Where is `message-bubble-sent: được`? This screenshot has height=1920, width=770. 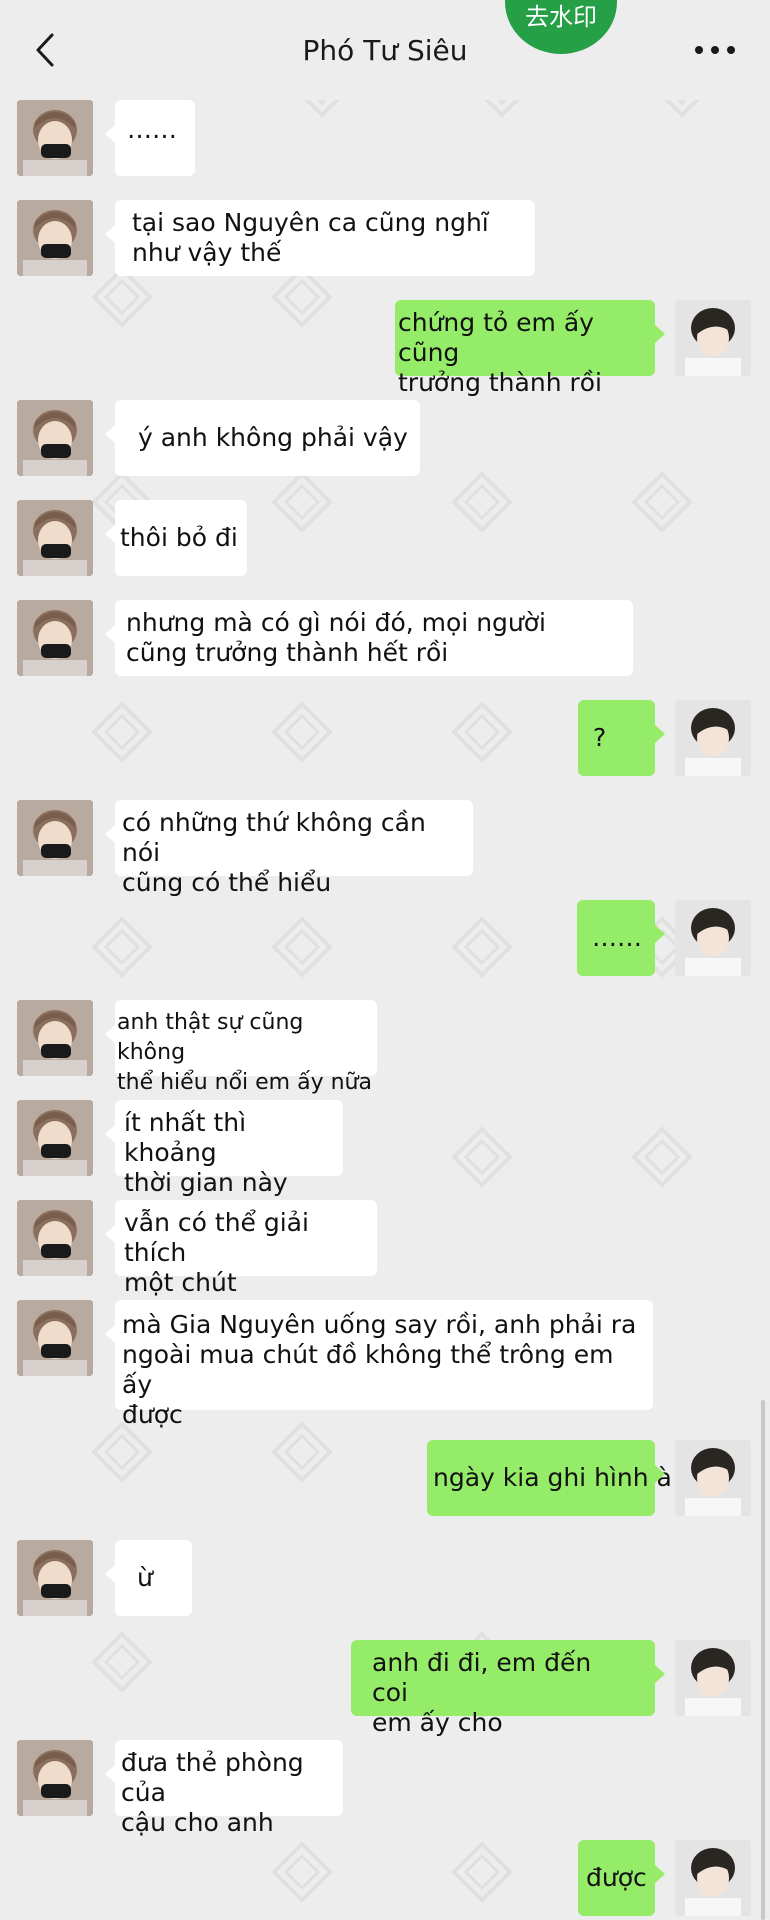
message-bubble-sent: được is located at coordinates (621, 1878).